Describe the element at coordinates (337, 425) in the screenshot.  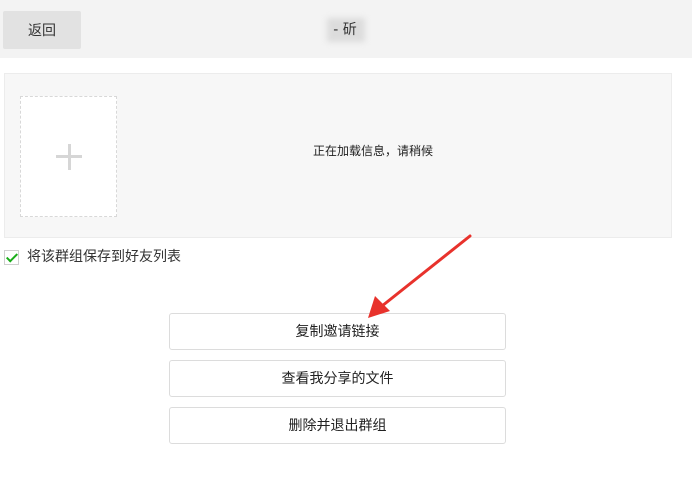
I see `delete-and-leave-group-button: 删除并退出群组` at that location.